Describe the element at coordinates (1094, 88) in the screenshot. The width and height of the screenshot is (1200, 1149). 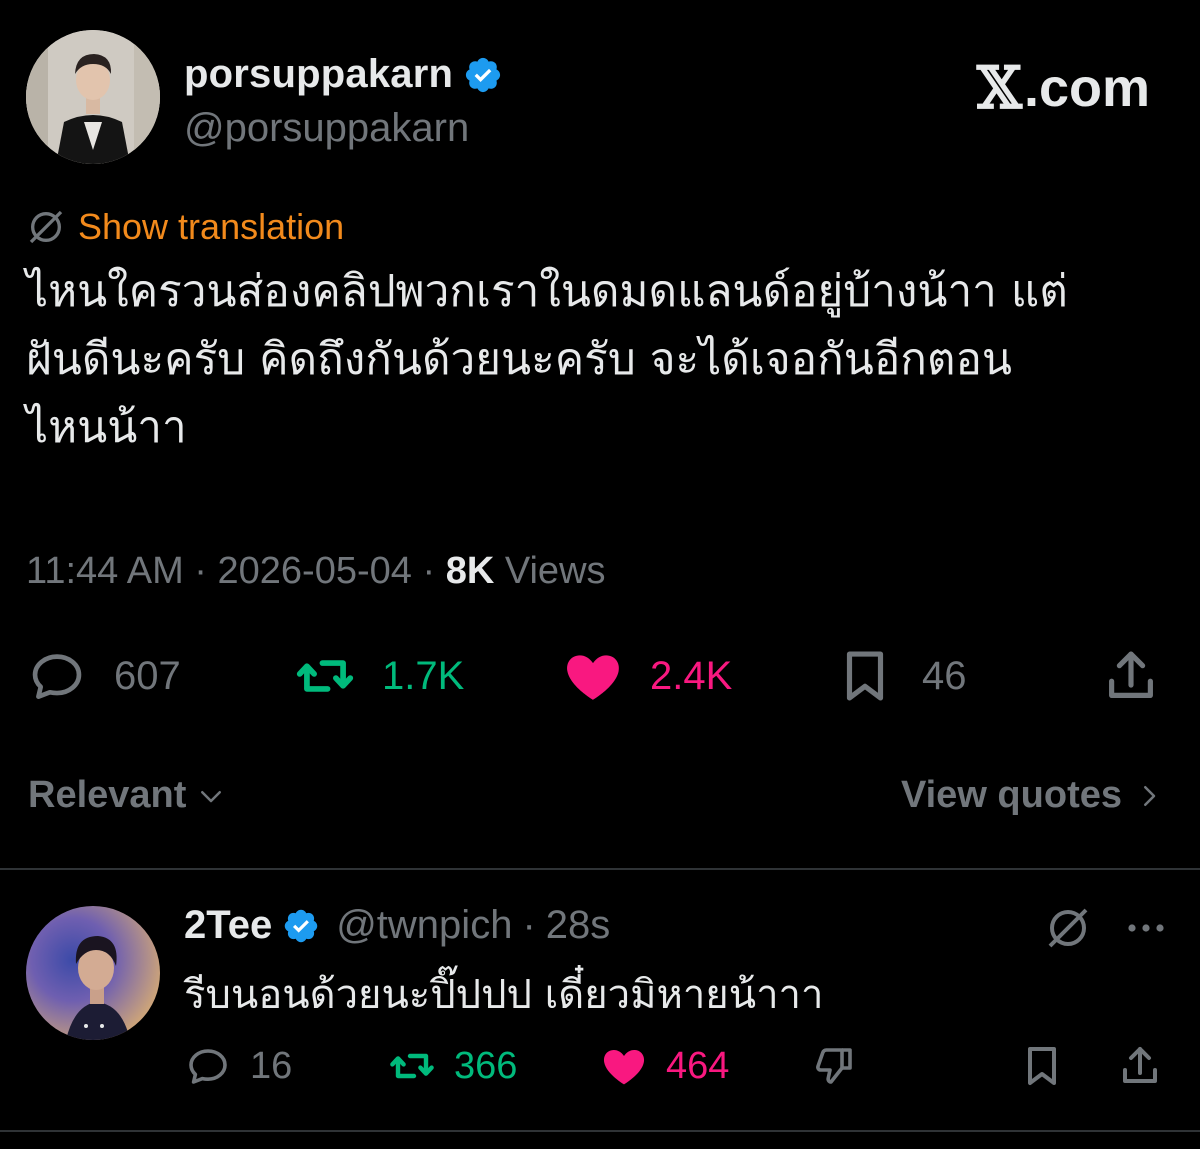
I see `x-logo-text: com` at that location.